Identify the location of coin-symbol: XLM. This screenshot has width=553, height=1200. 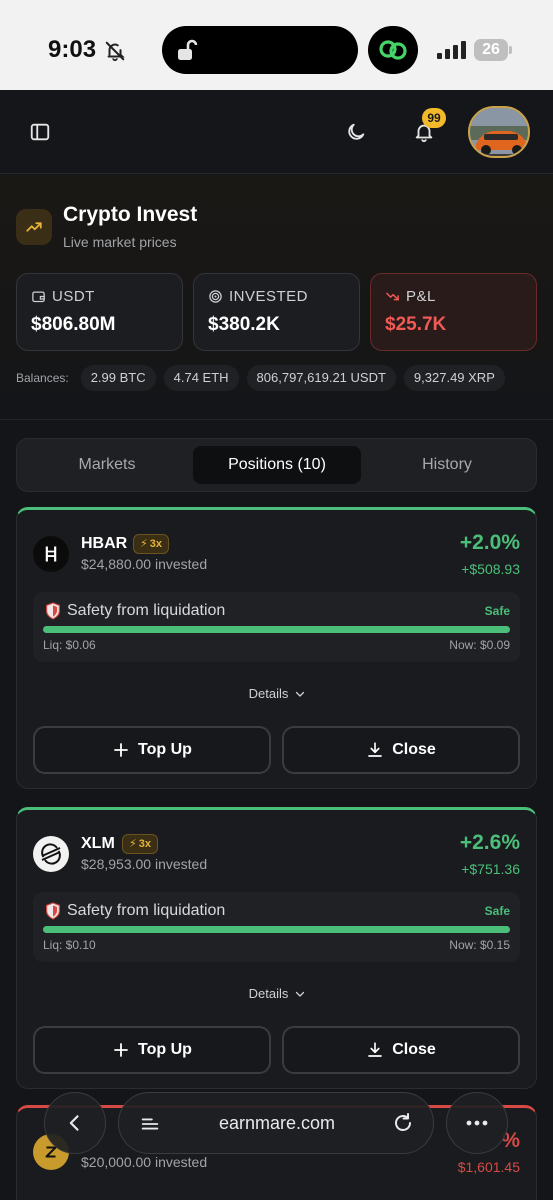
(98, 843).